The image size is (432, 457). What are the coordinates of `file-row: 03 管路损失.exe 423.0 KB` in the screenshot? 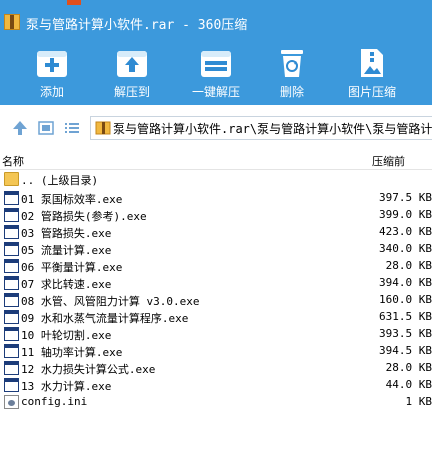 It's located at (216, 232).